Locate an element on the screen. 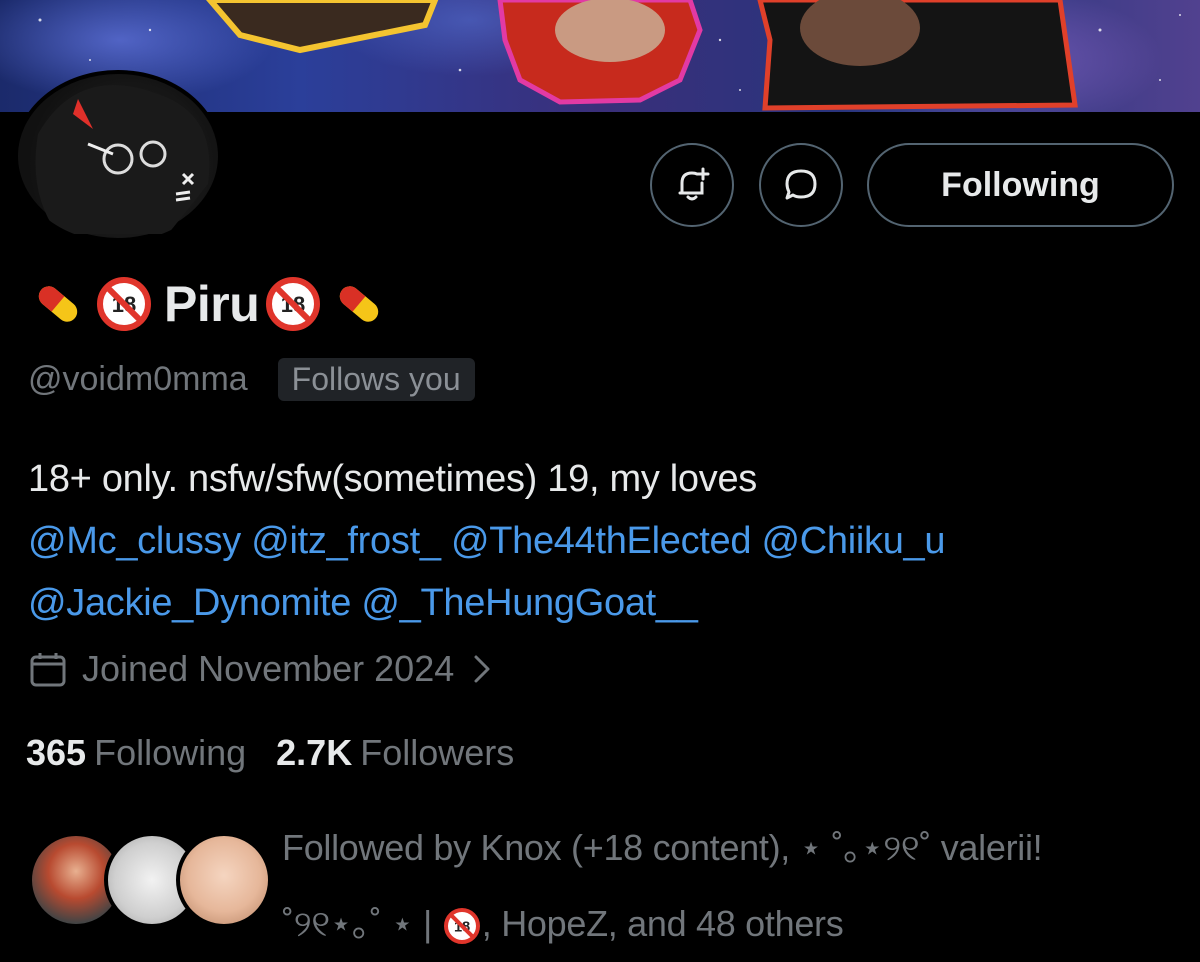  notifications-button is located at coordinates (692, 185).